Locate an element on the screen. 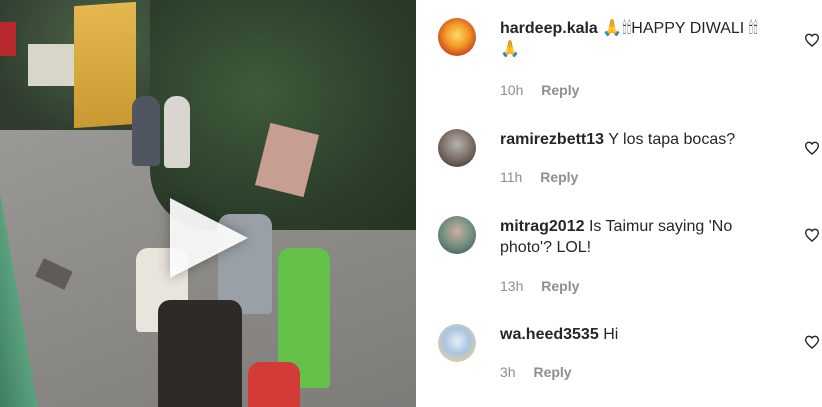 This screenshot has height=407, width=822. comment-meta: 11h Reply is located at coordinates (539, 177).